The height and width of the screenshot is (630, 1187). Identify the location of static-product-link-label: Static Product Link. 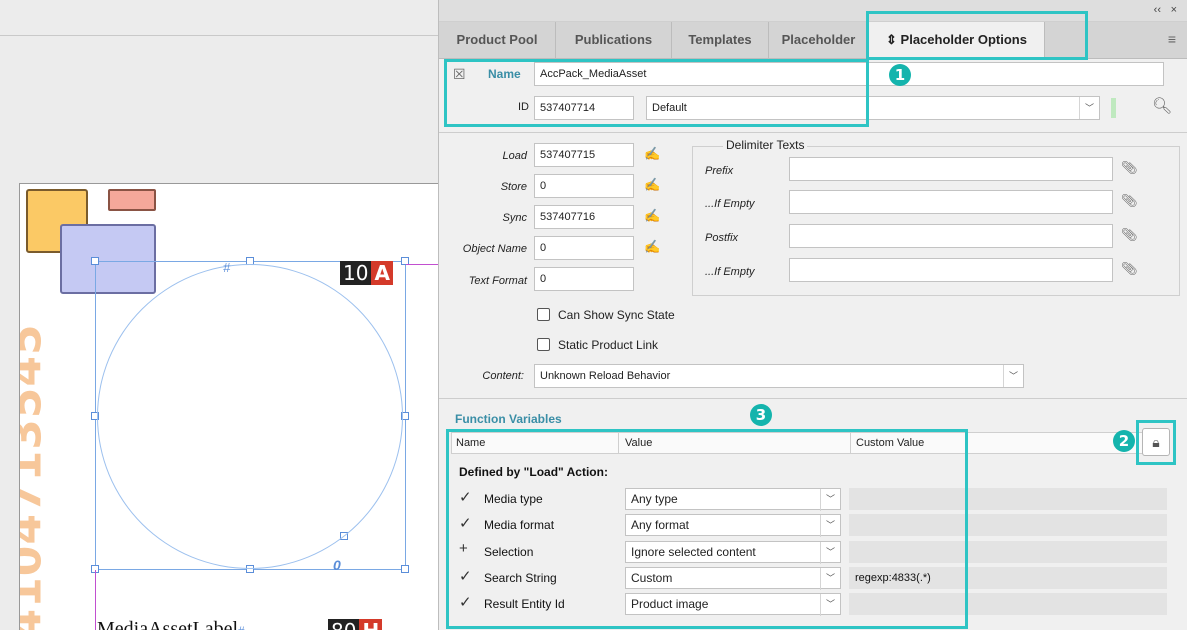
(608, 345).